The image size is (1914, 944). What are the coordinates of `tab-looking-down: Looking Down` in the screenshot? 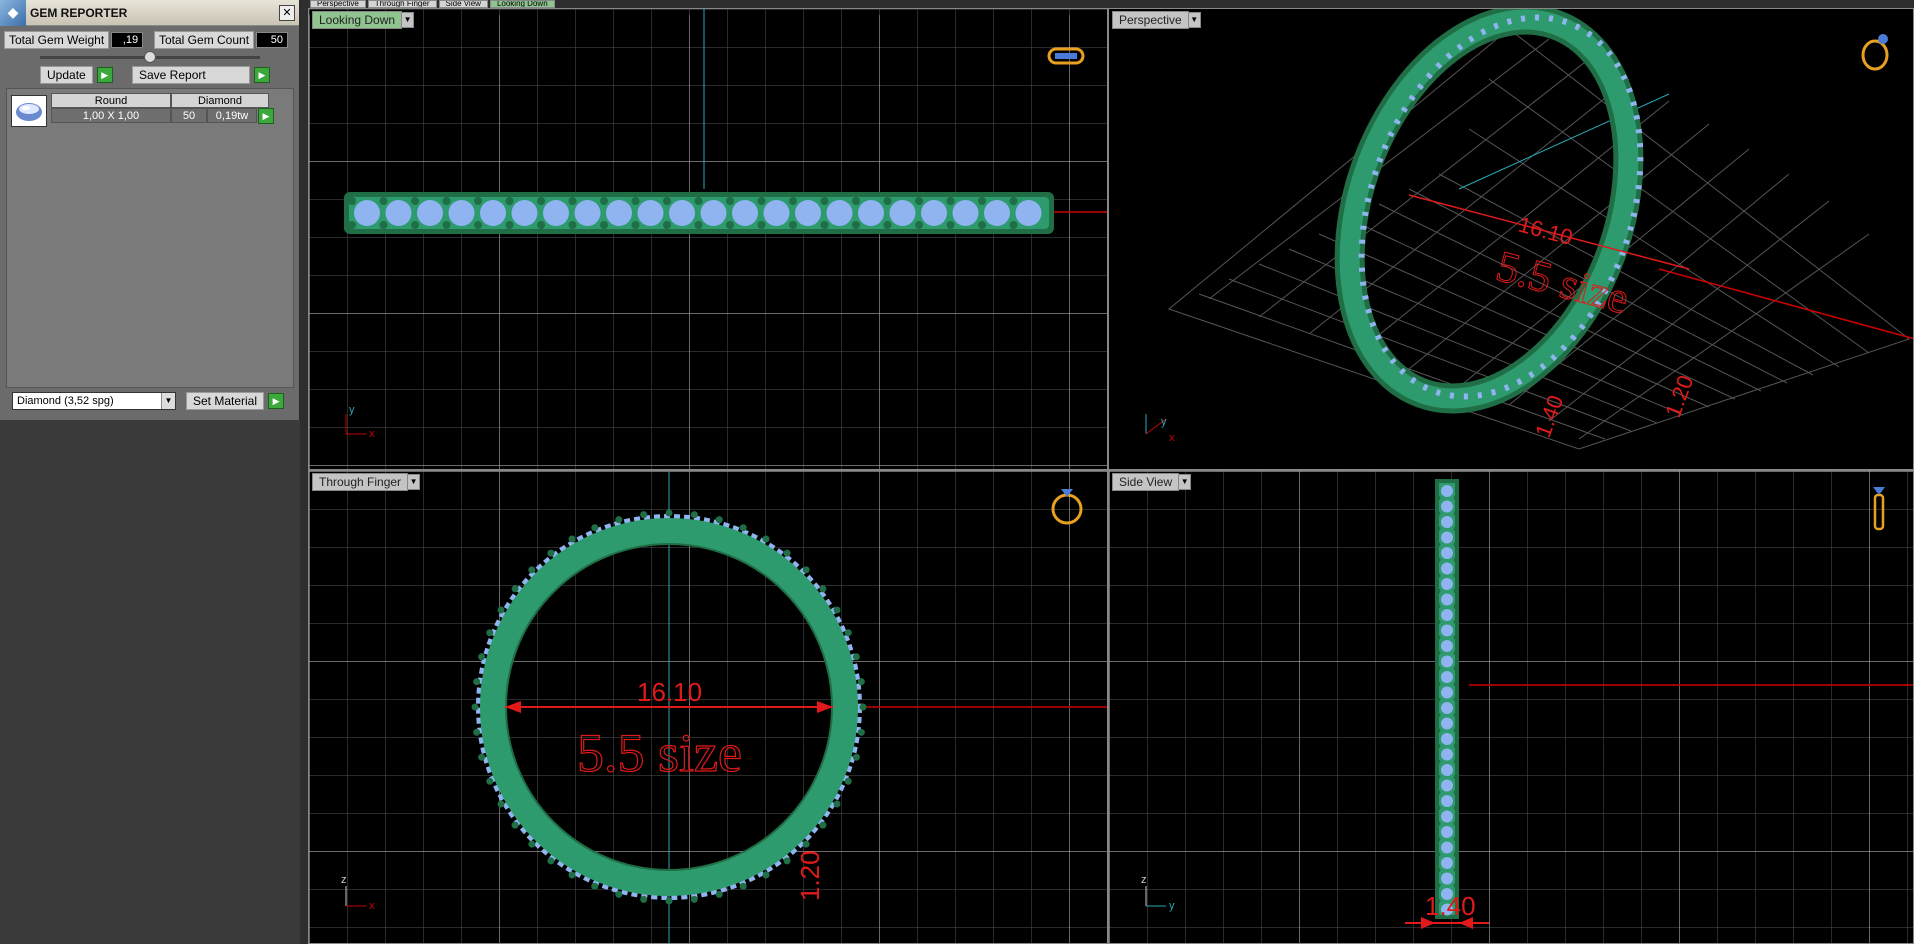 It's located at (522, 4).